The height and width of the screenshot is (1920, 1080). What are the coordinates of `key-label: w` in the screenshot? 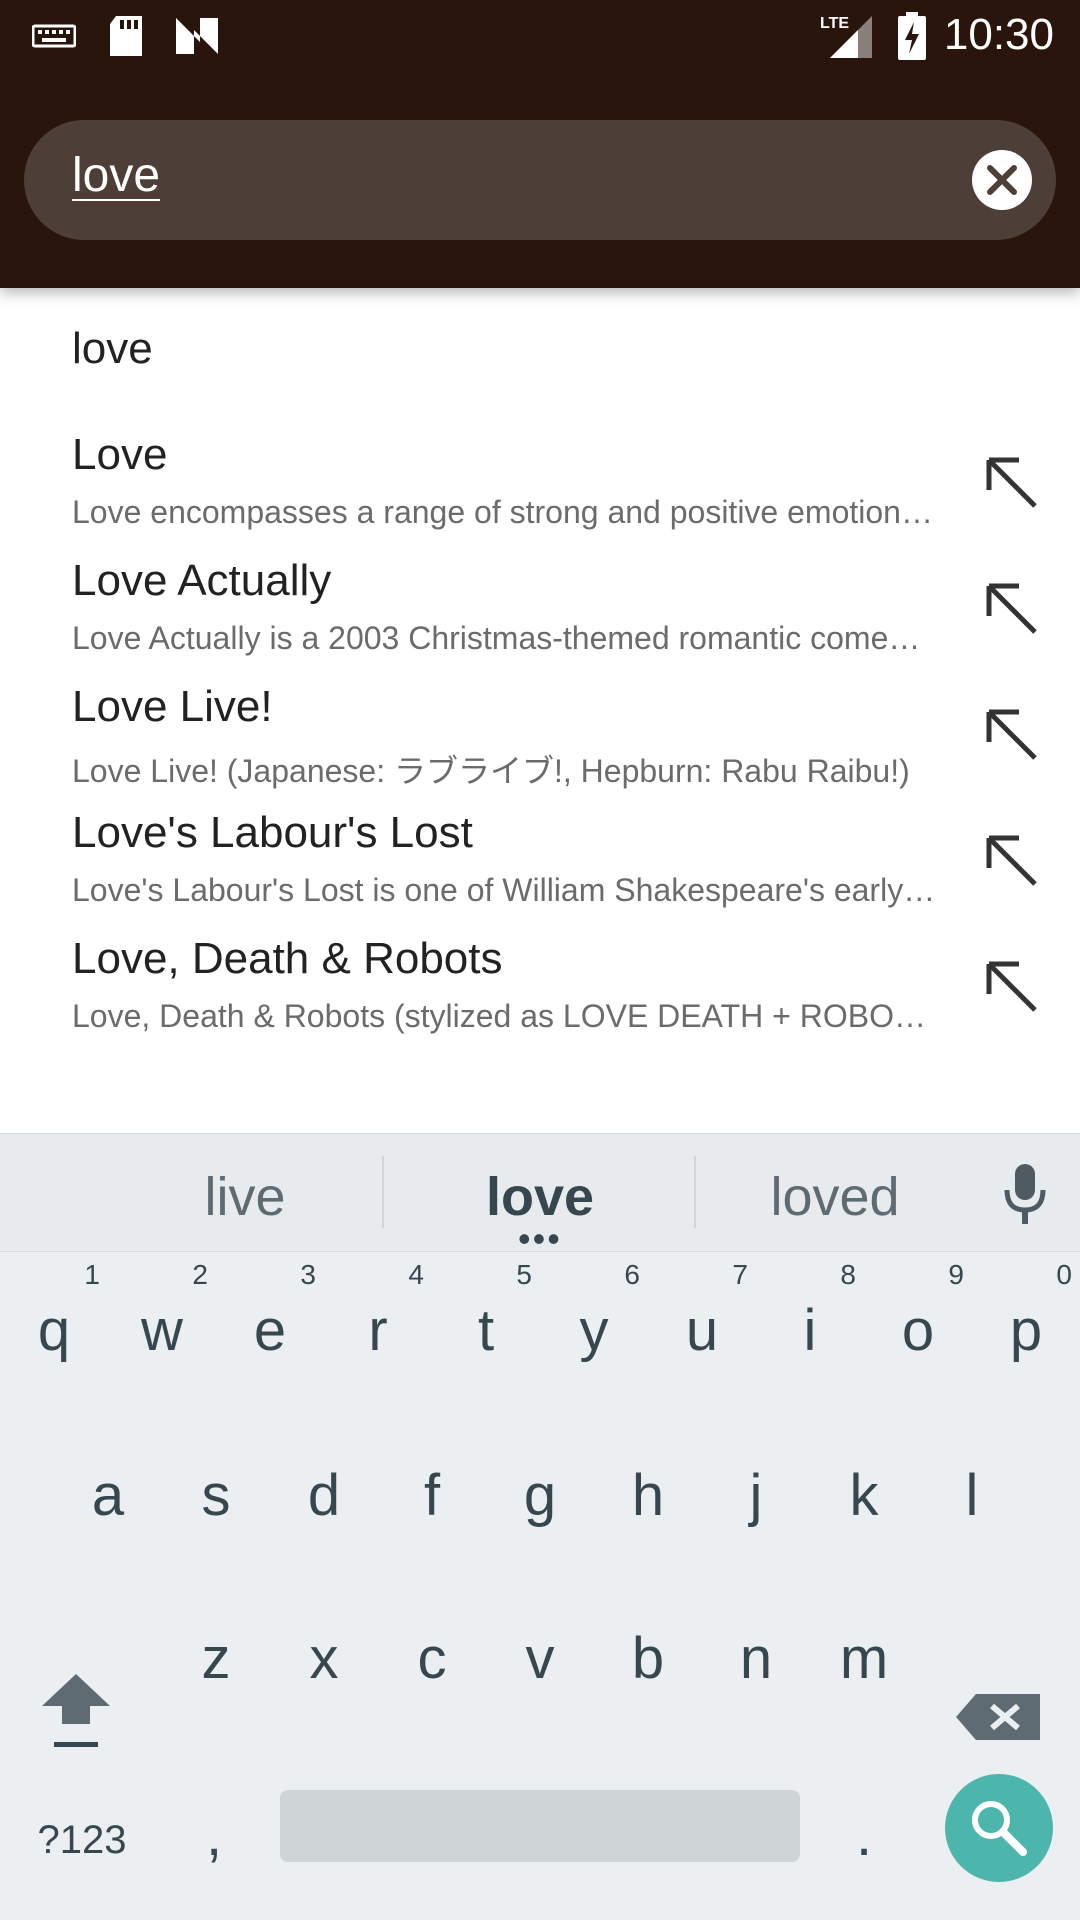 It's located at (162, 1330).